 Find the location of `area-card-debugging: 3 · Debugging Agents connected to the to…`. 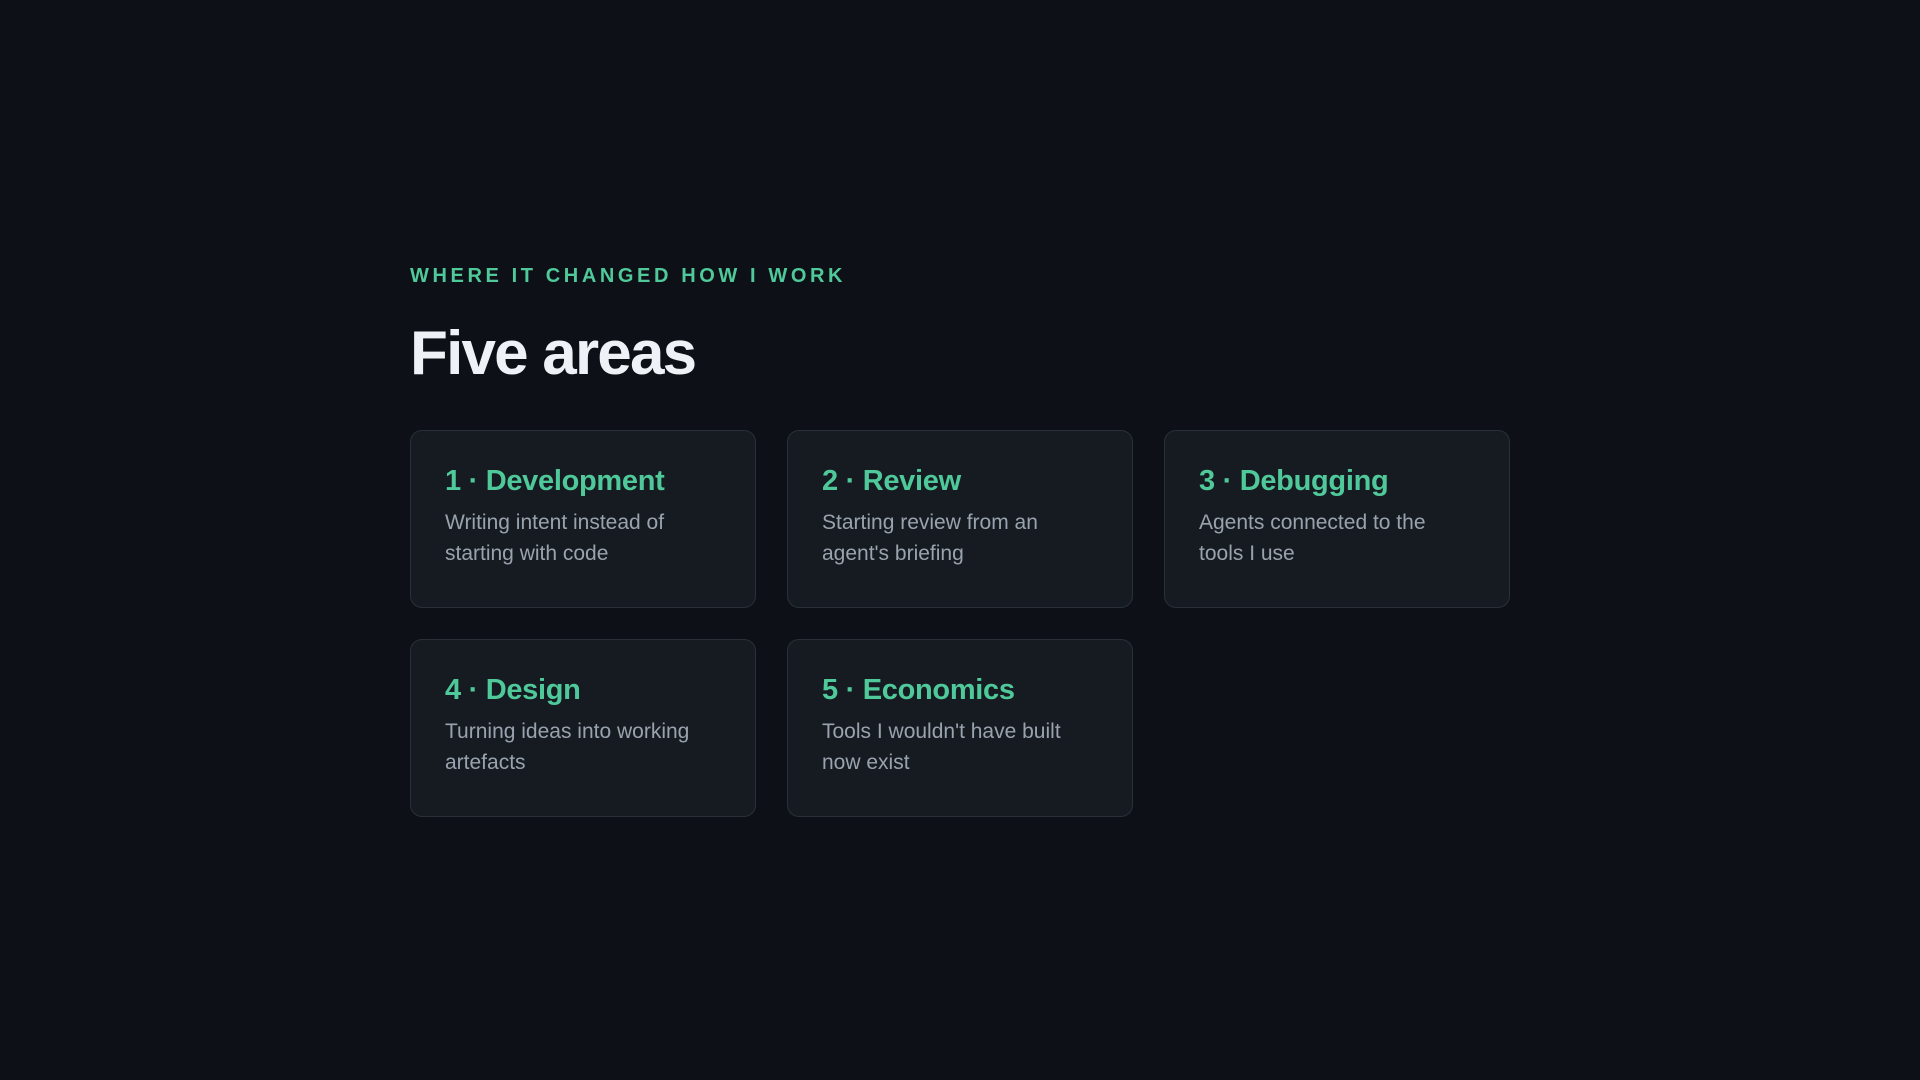

area-card-debugging: 3 · Debugging Agents connected to the to… is located at coordinates (1337, 519).